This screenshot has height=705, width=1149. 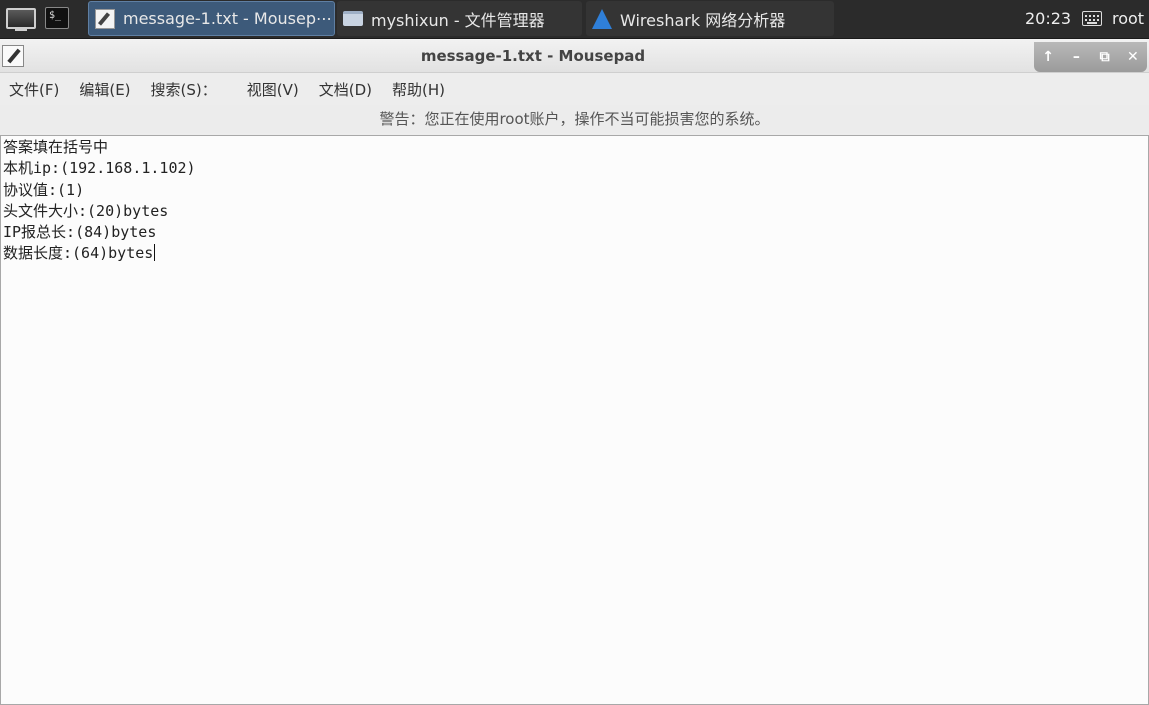 I want to click on editor-line: 协议值:(1), so click(x=574, y=190).